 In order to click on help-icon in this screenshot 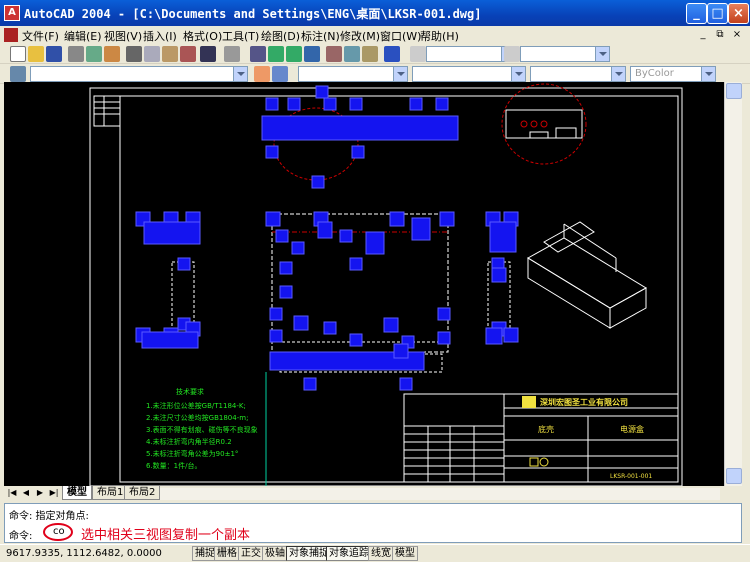, I will do `click(392, 54)`.